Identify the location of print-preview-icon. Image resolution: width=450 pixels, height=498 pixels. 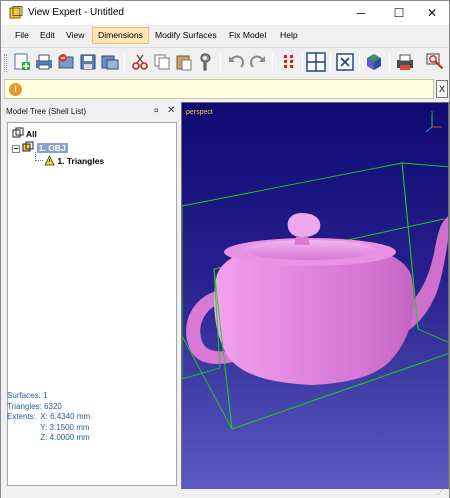
(110, 62).